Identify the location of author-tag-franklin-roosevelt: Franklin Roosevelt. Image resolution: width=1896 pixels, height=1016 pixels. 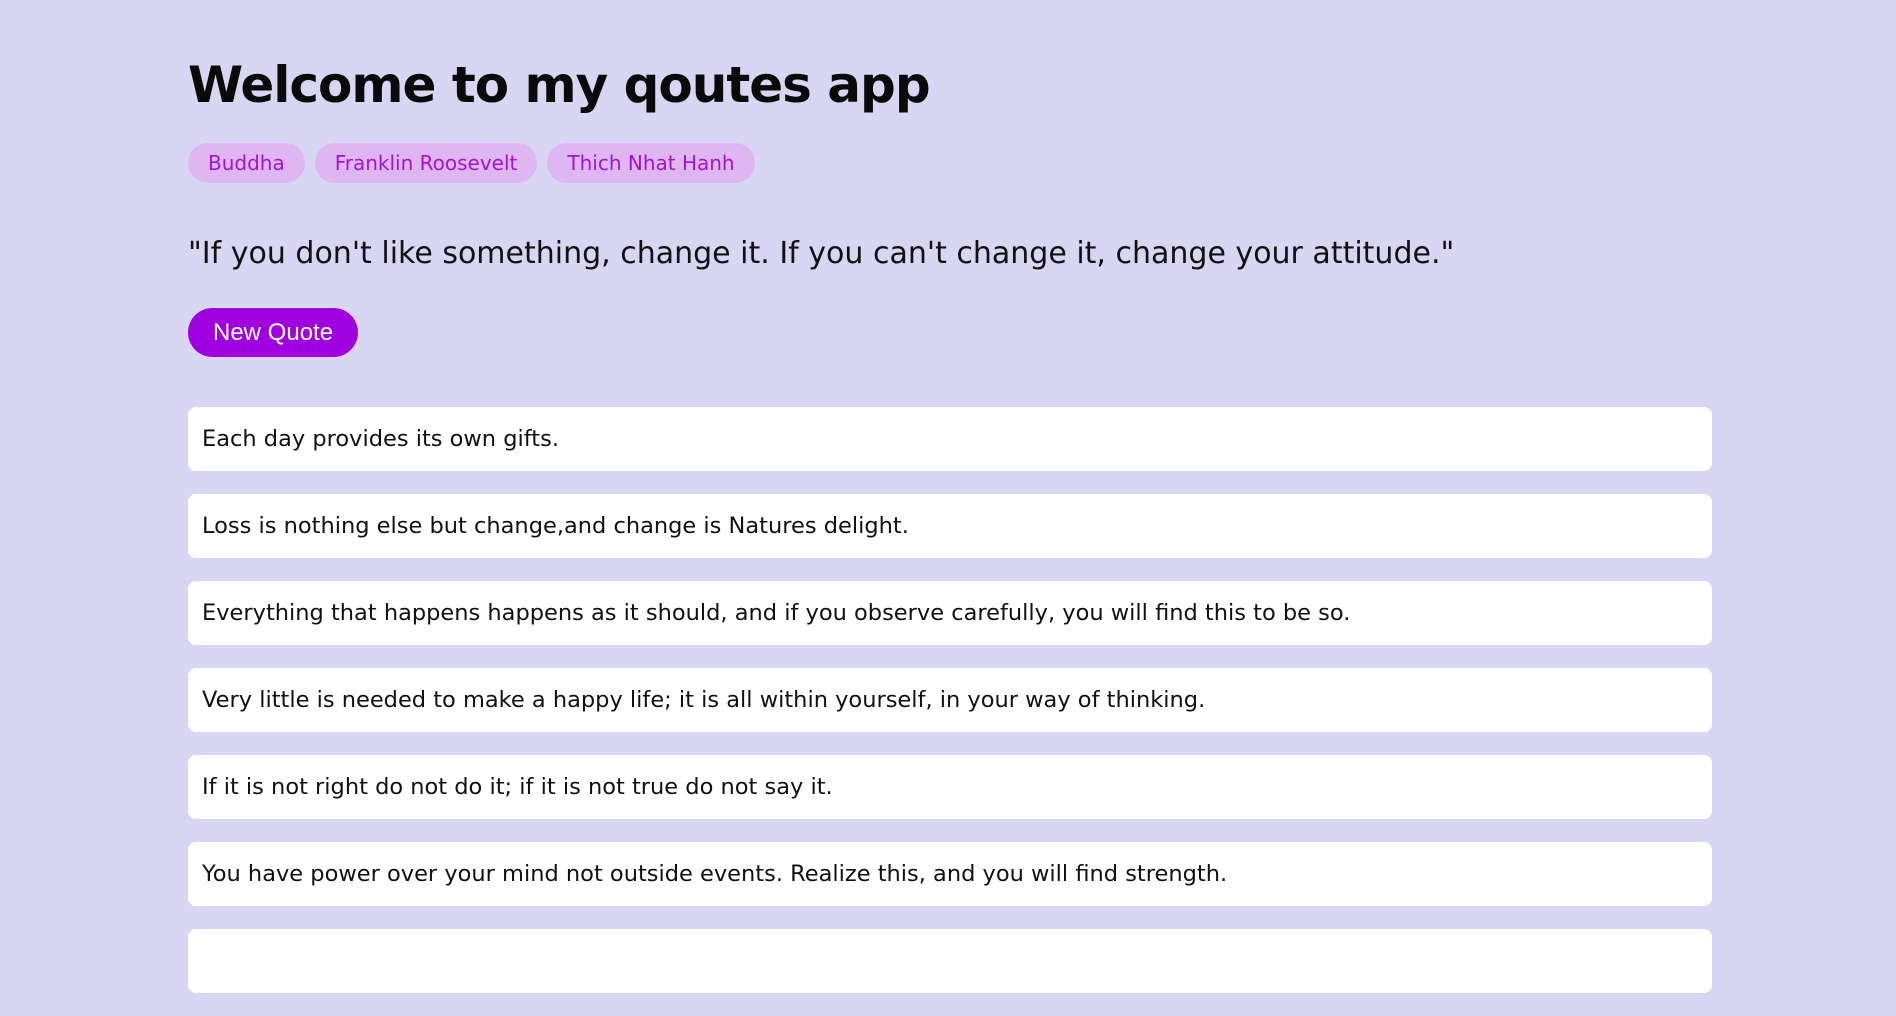
(426, 163).